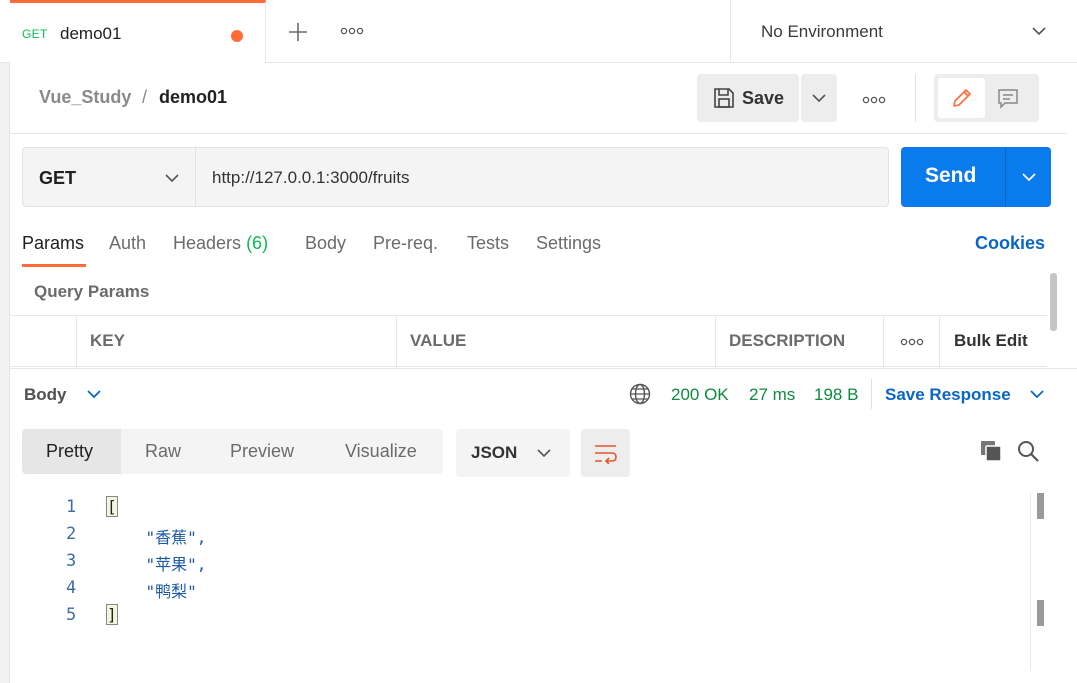  I want to click on save-response-button: Save Response, so click(948, 395).